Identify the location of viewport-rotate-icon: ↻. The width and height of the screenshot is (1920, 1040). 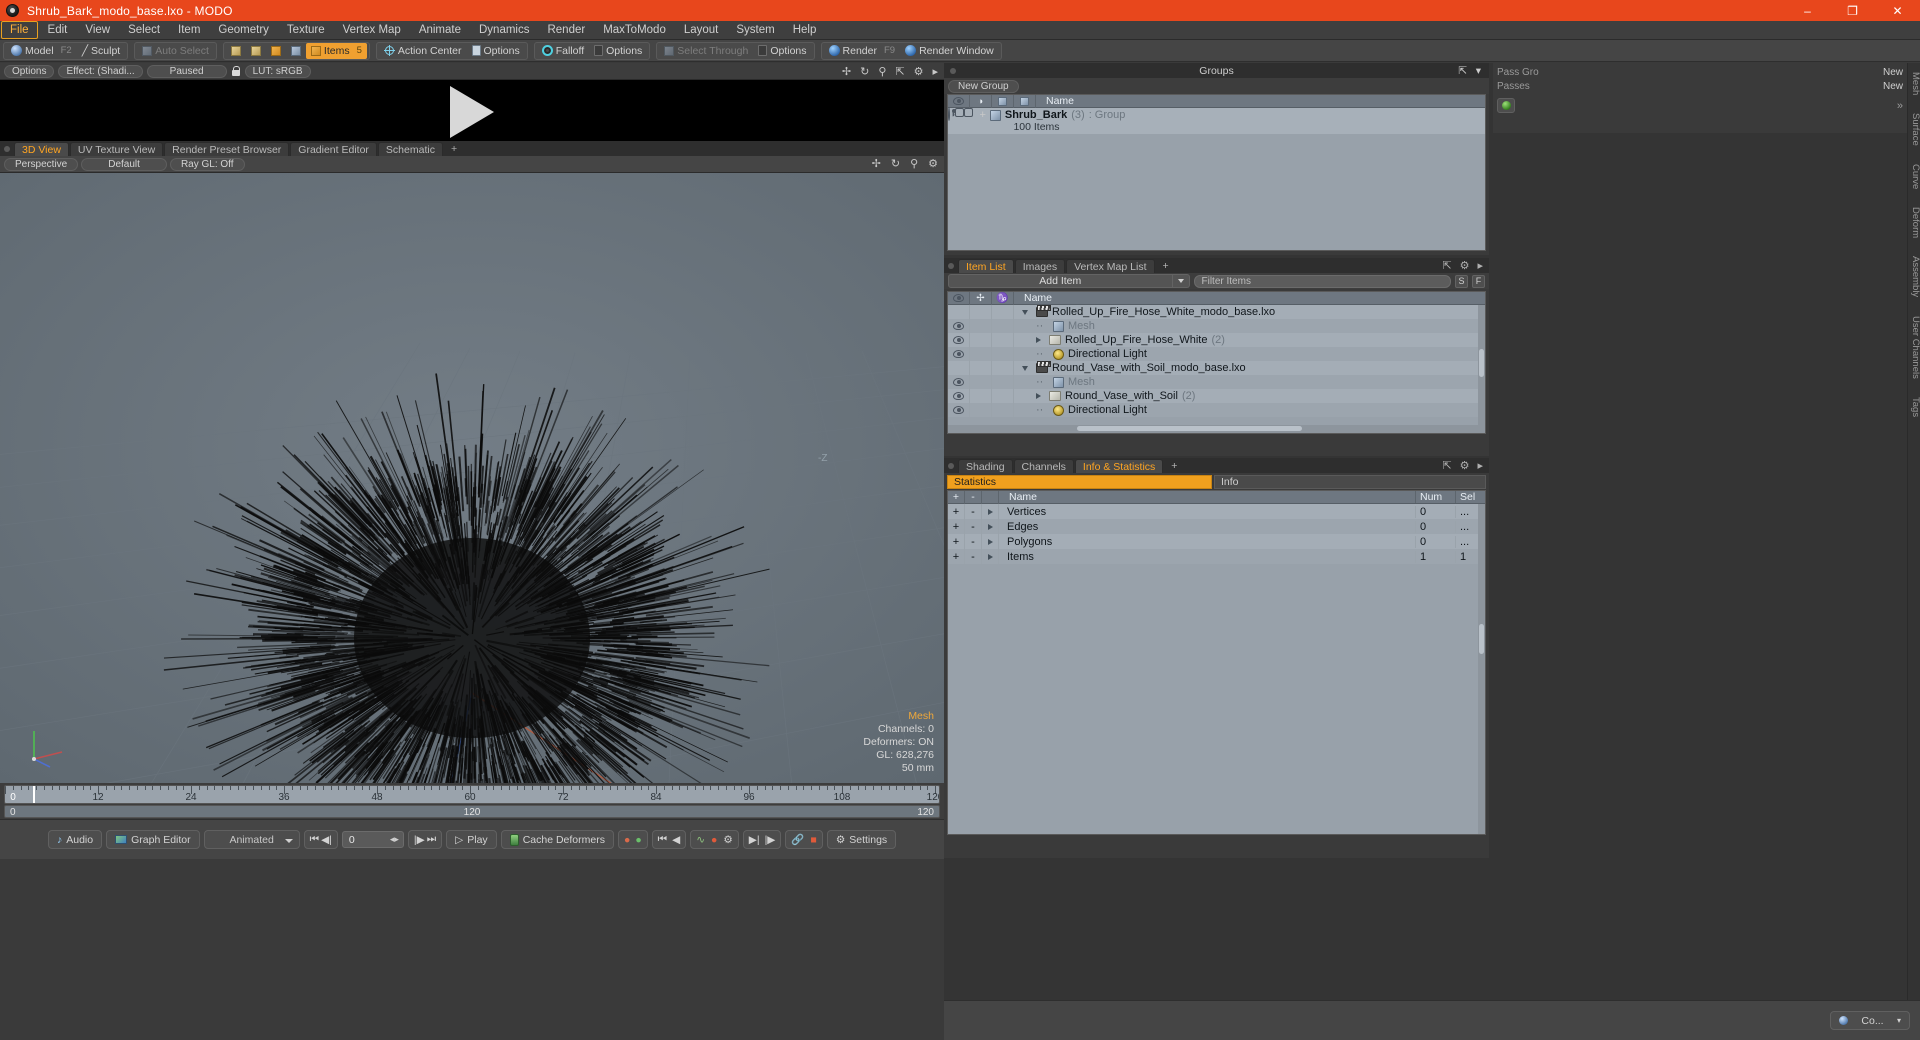
(895, 163).